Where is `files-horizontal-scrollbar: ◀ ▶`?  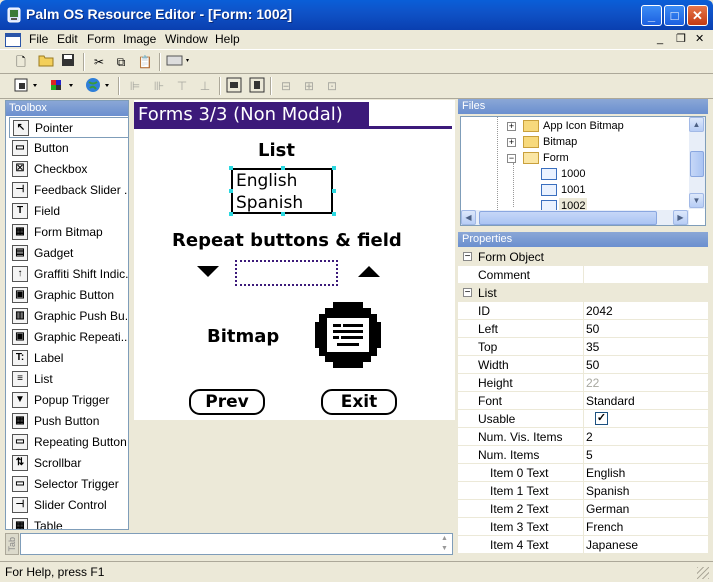 files-horizontal-scrollbar: ◀ ▶ is located at coordinates (575, 217).